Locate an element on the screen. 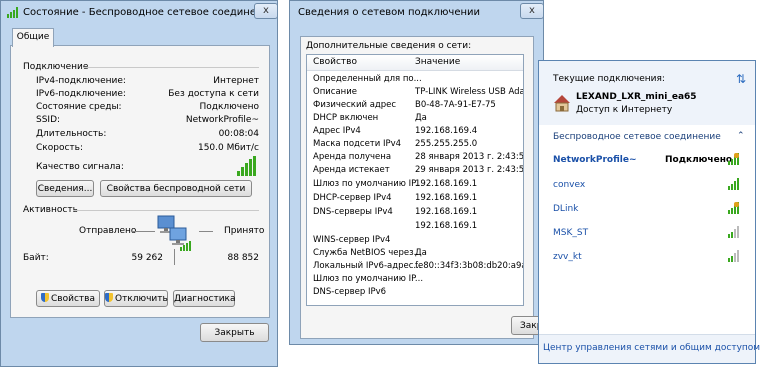  bytes-divider is located at coordinates (174, 257).